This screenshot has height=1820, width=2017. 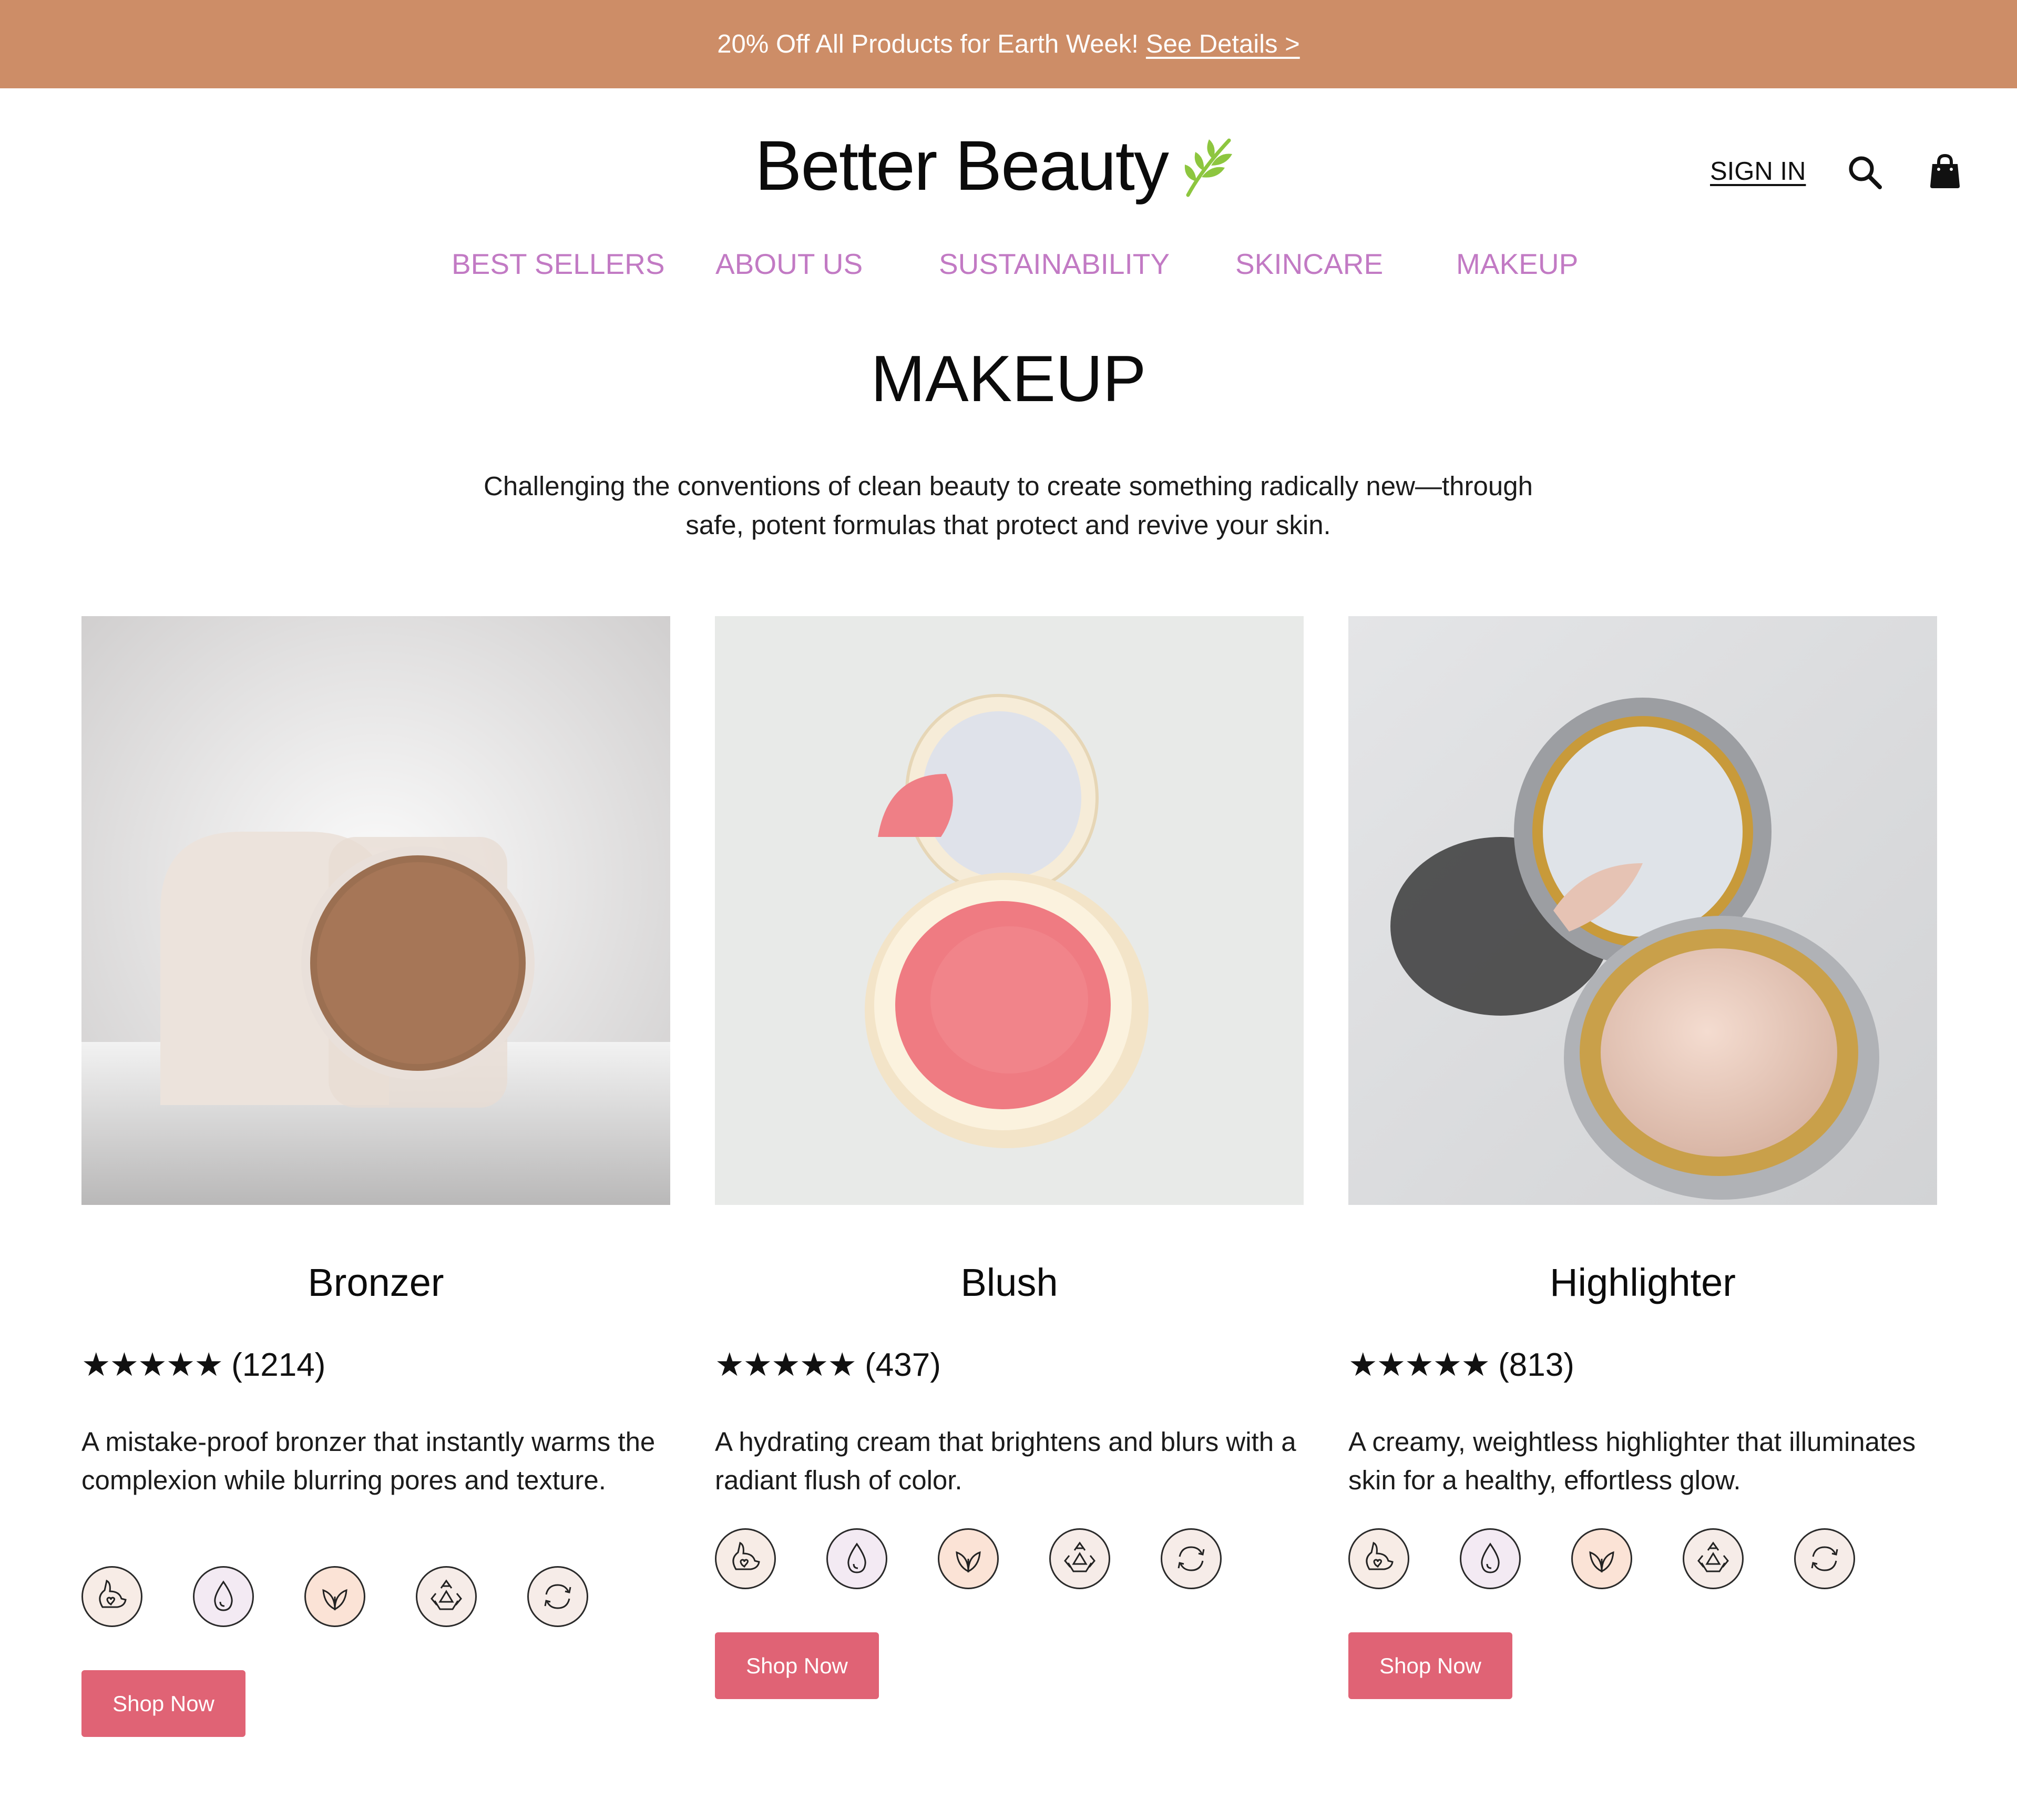 I want to click on review-count: (813), so click(x=1536, y=1365).